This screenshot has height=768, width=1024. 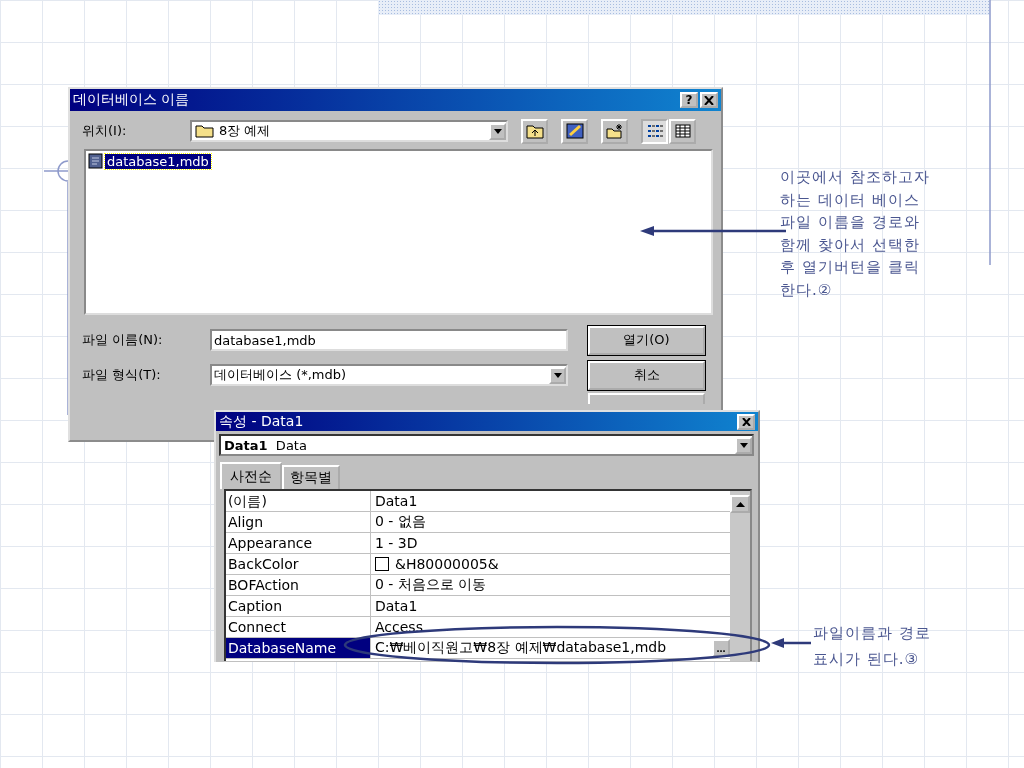 I want to click on tab: 항목별, so click(x=311, y=477).